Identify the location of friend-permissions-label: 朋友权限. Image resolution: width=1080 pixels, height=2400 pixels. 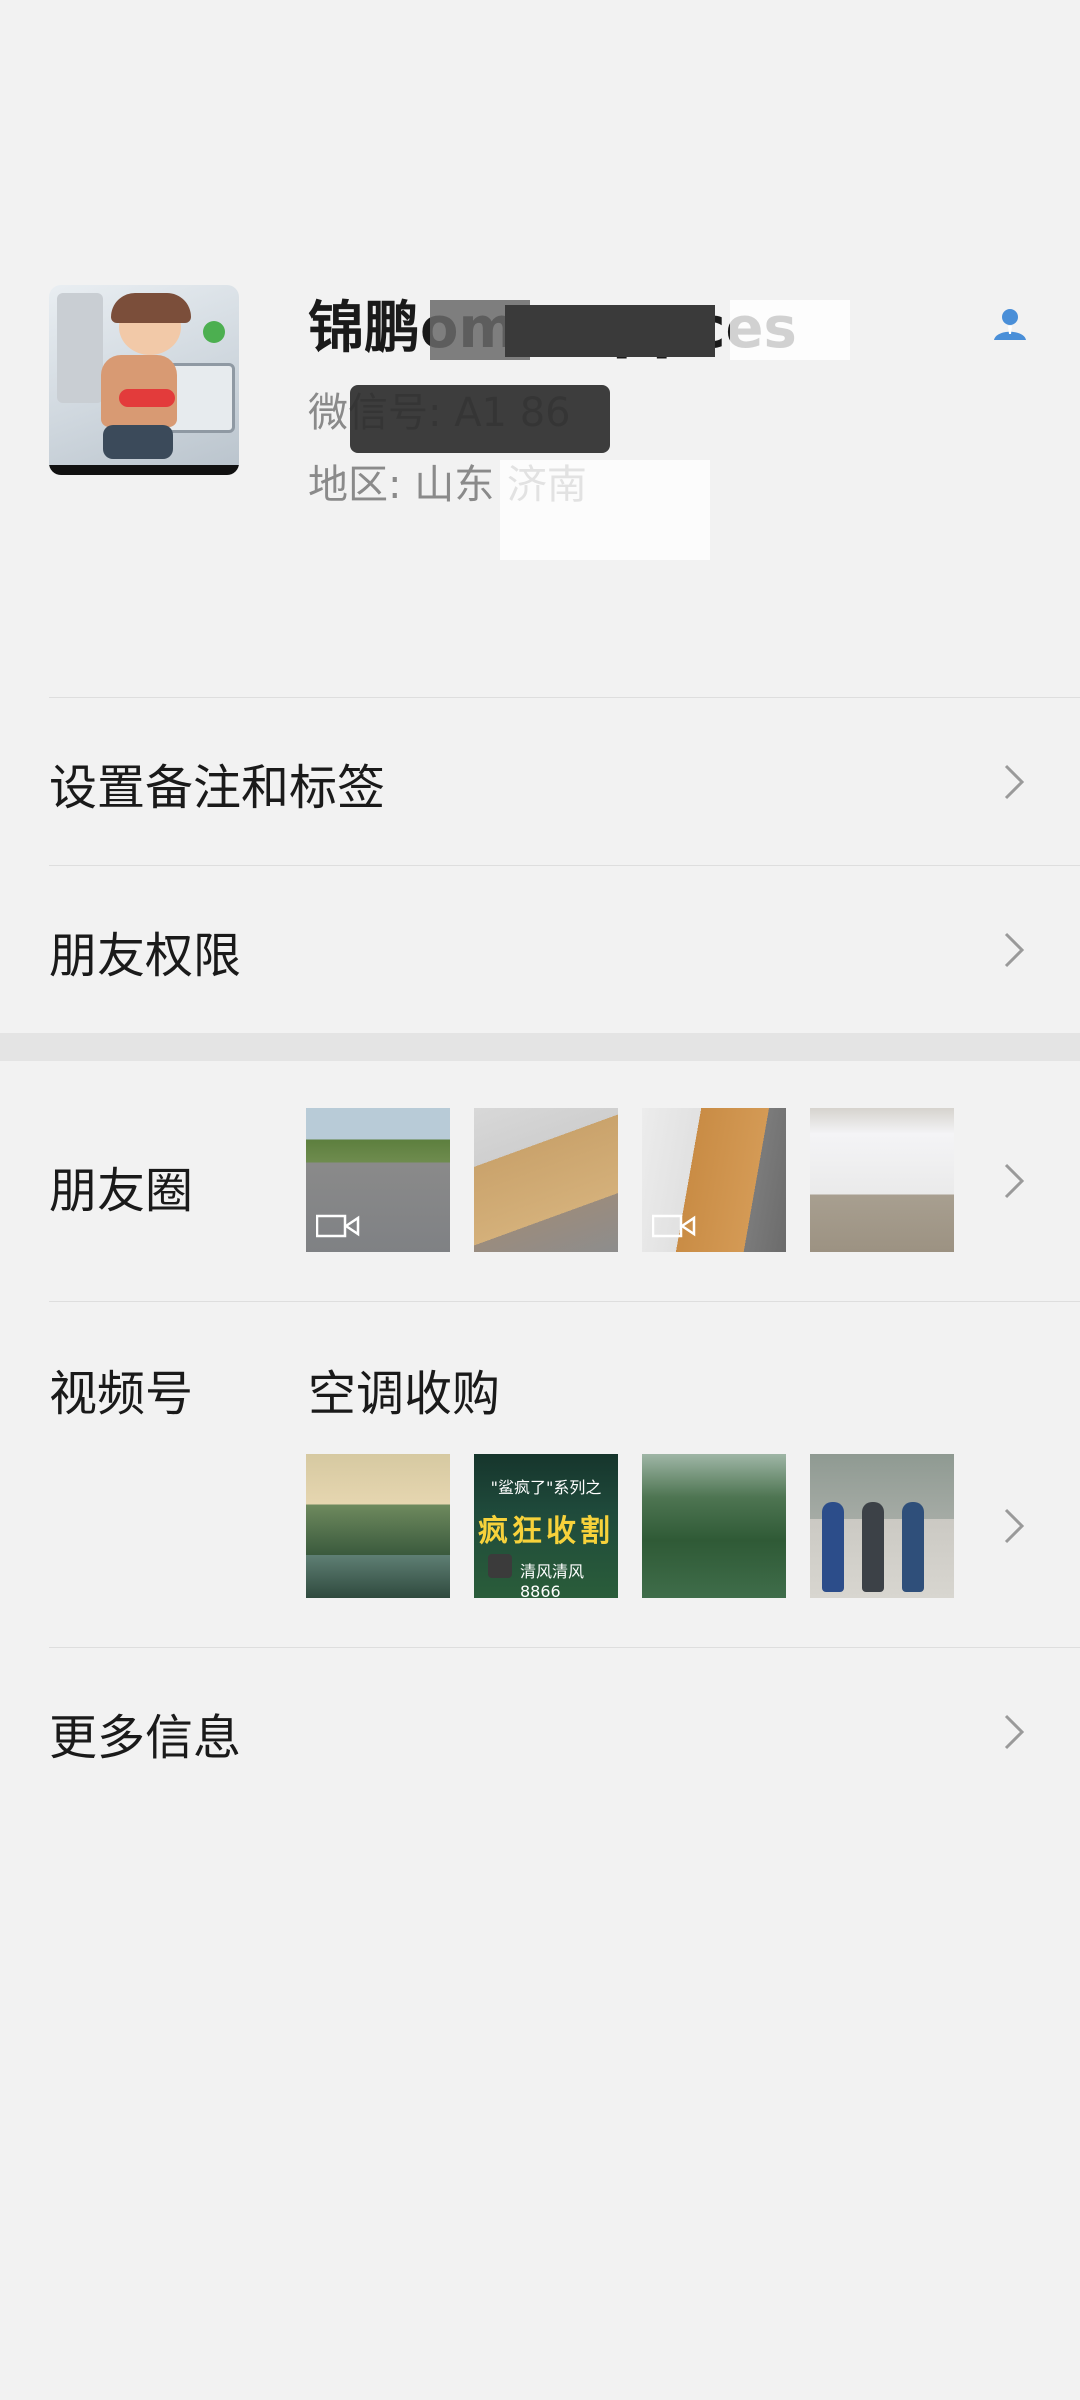
(145, 956).